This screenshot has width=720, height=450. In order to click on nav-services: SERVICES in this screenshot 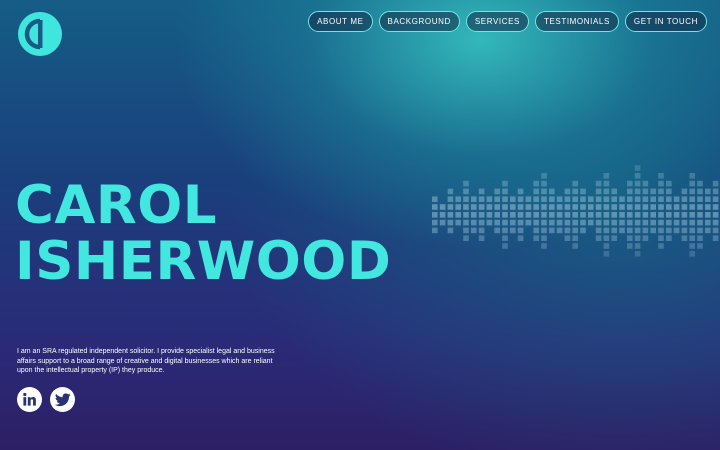, I will do `click(497, 21)`.